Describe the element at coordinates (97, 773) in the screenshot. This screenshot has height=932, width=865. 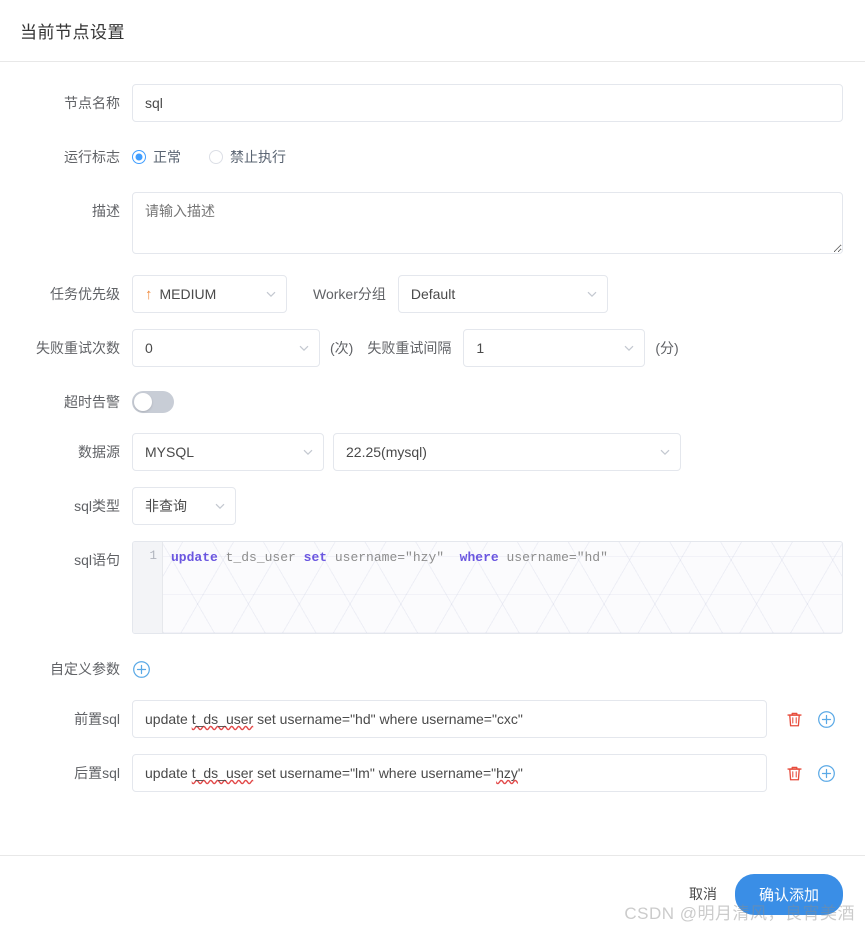
I see `post-sql-label: 后置sql` at that location.